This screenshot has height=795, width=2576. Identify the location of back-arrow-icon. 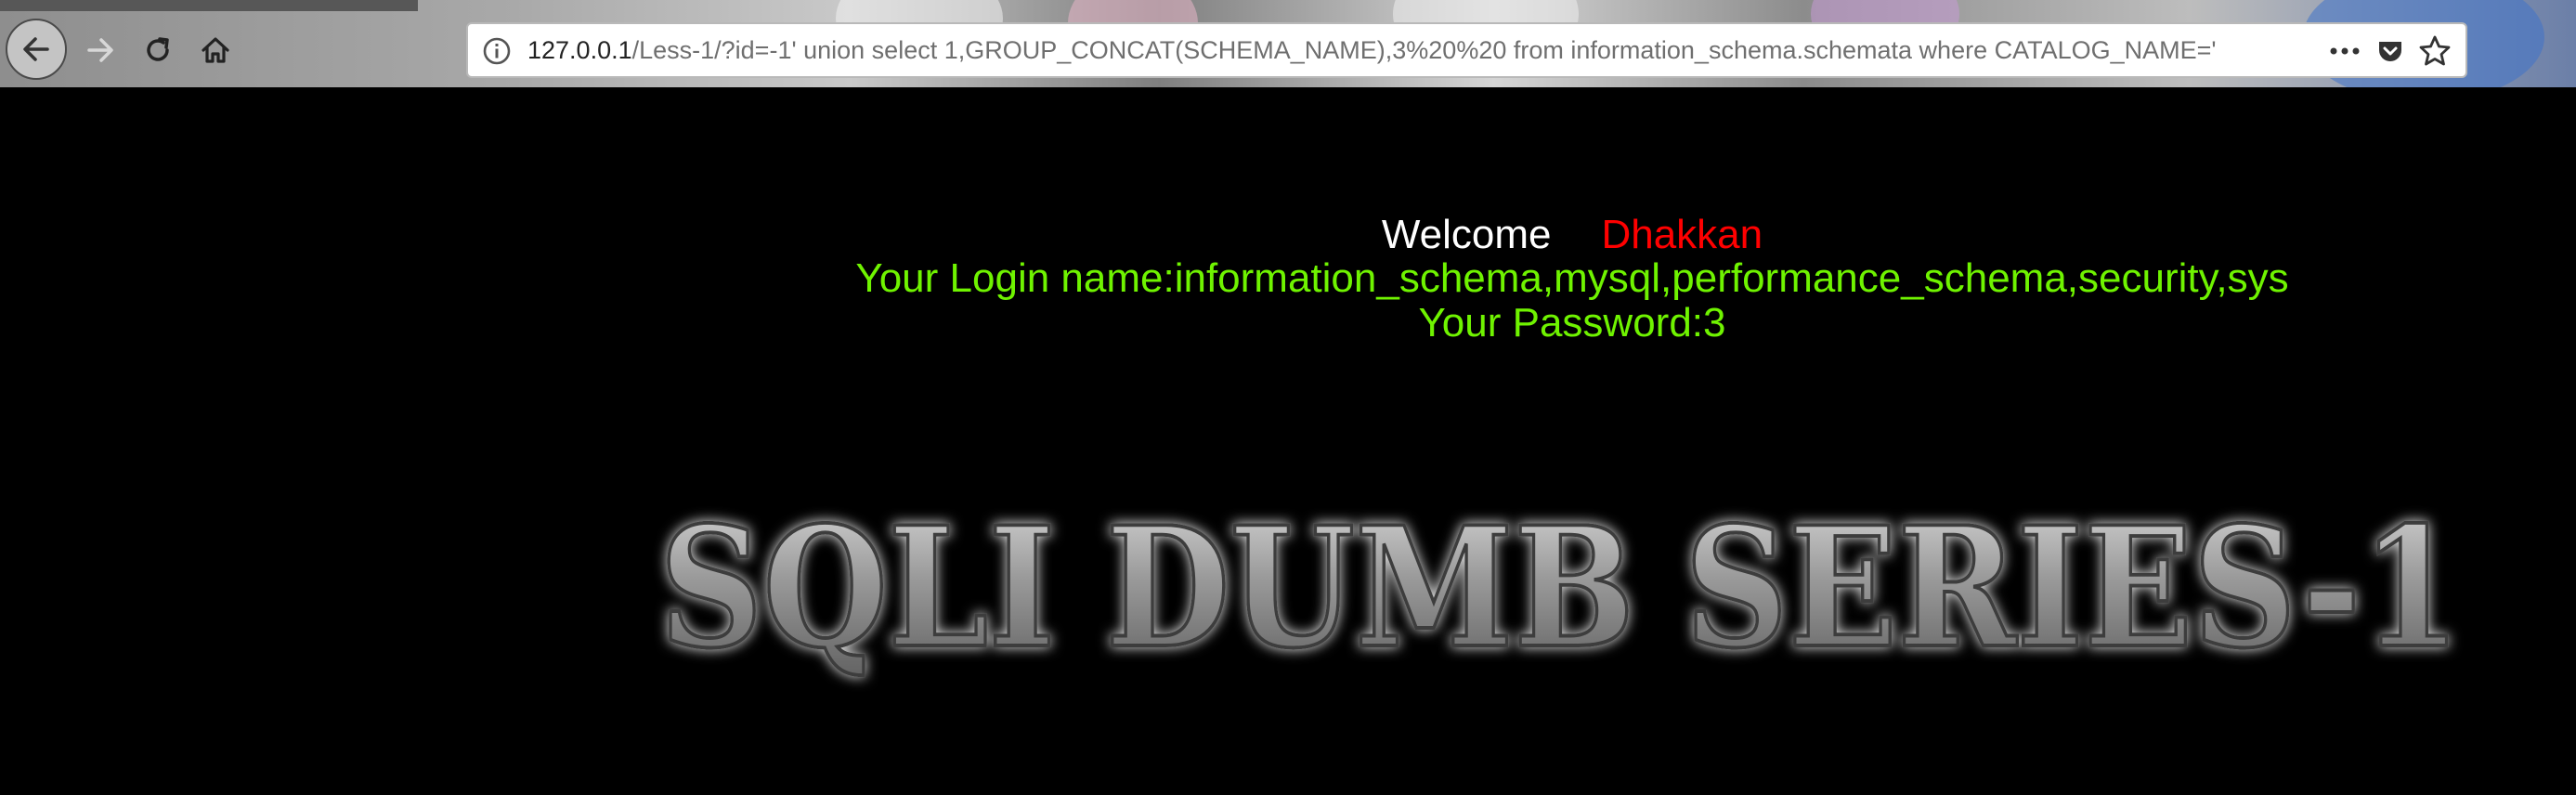
(36, 49).